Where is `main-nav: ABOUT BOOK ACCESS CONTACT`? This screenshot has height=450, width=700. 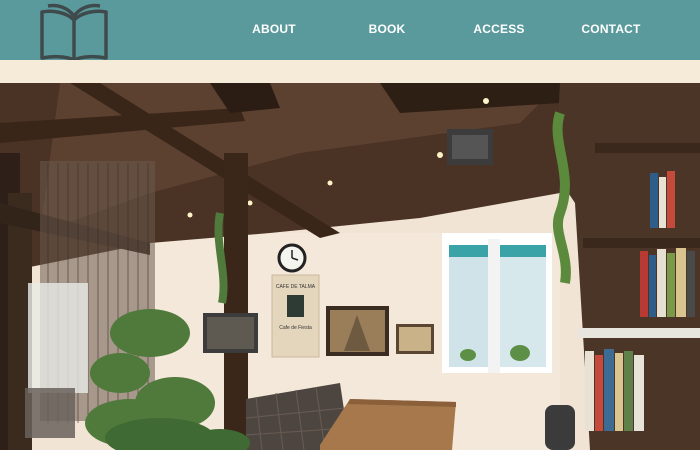 main-nav: ABOUT BOOK ACCESS CONTACT is located at coordinates (350, 30).